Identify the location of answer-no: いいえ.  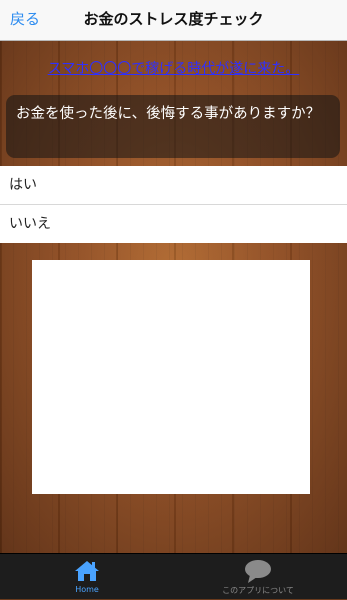
(173, 224).